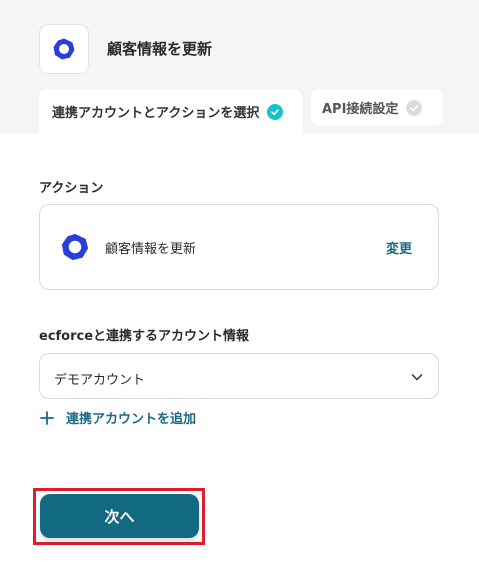 The width and height of the screenshot is (479, 566). I want to click on add-account-link: 連携アカウントを追加, so click(118, 417).